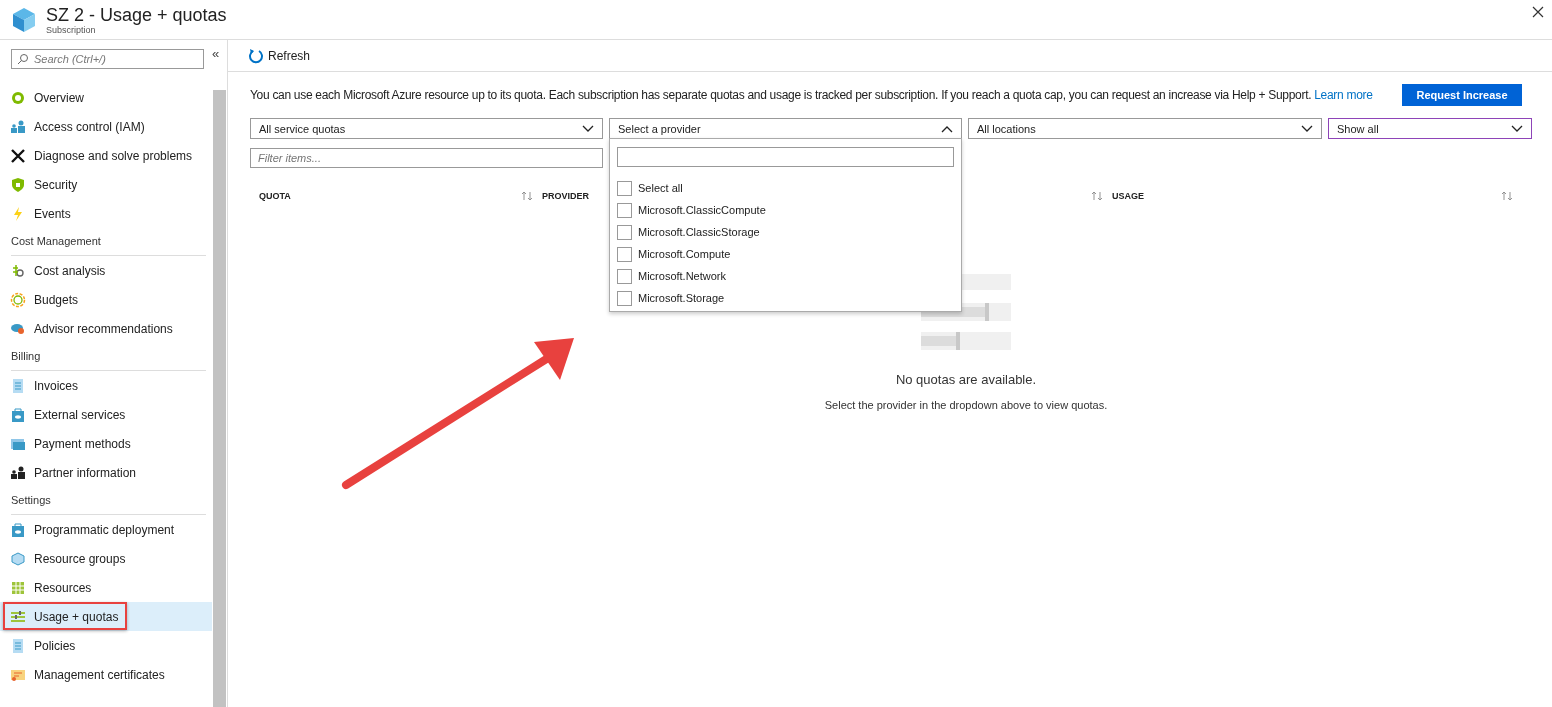 The image size is (1552, 707). Describe the element at coordinates (275, 196) in the screenshot. I see `column-header: QUOTA` at that location.